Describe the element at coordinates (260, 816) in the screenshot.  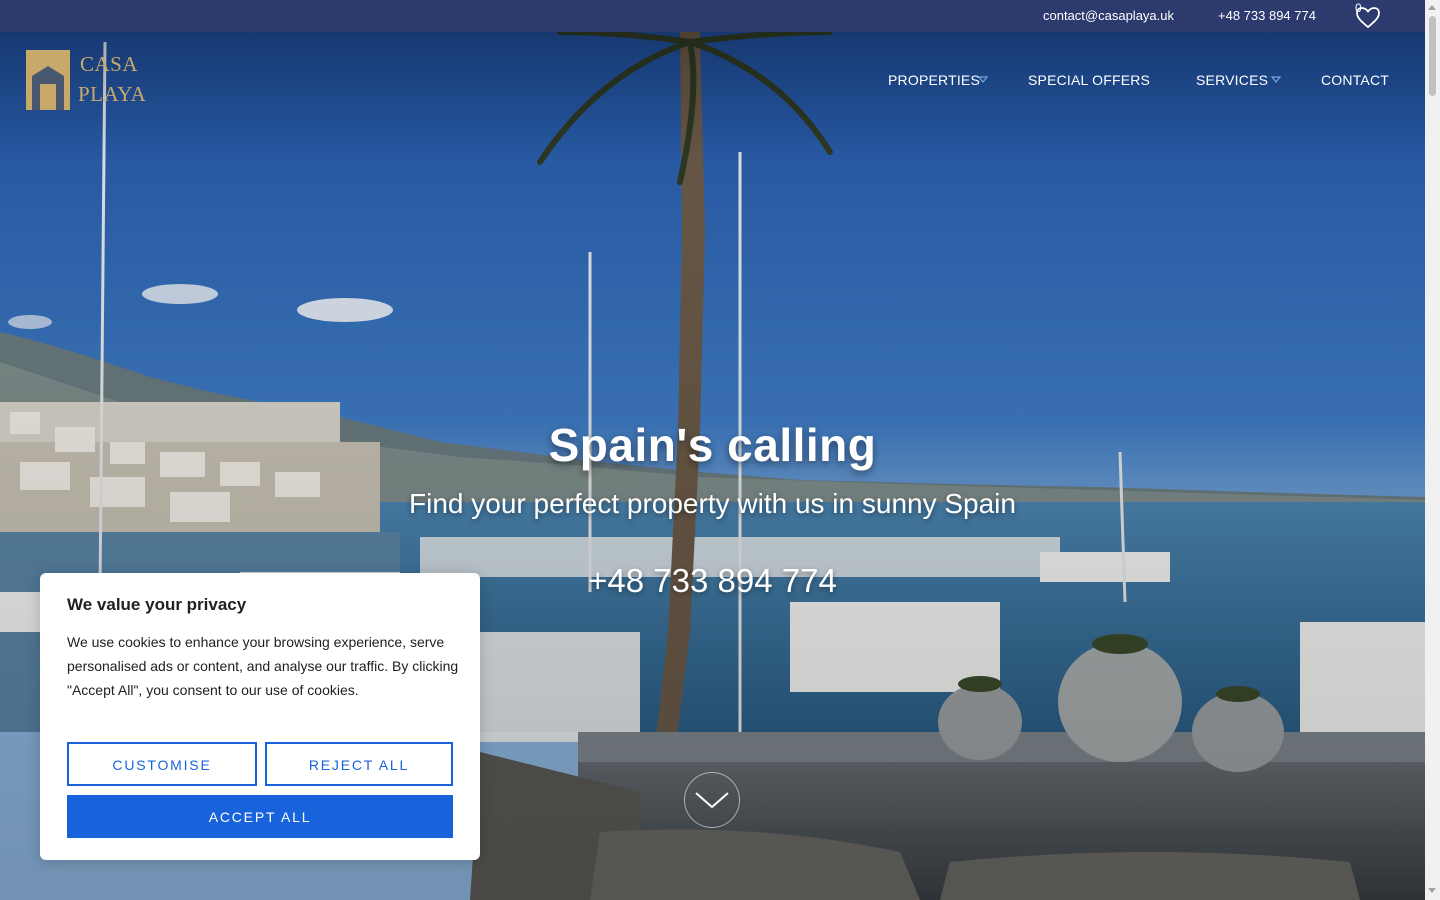
I see `accept-all-button: ACCEPT ALL` at that location.